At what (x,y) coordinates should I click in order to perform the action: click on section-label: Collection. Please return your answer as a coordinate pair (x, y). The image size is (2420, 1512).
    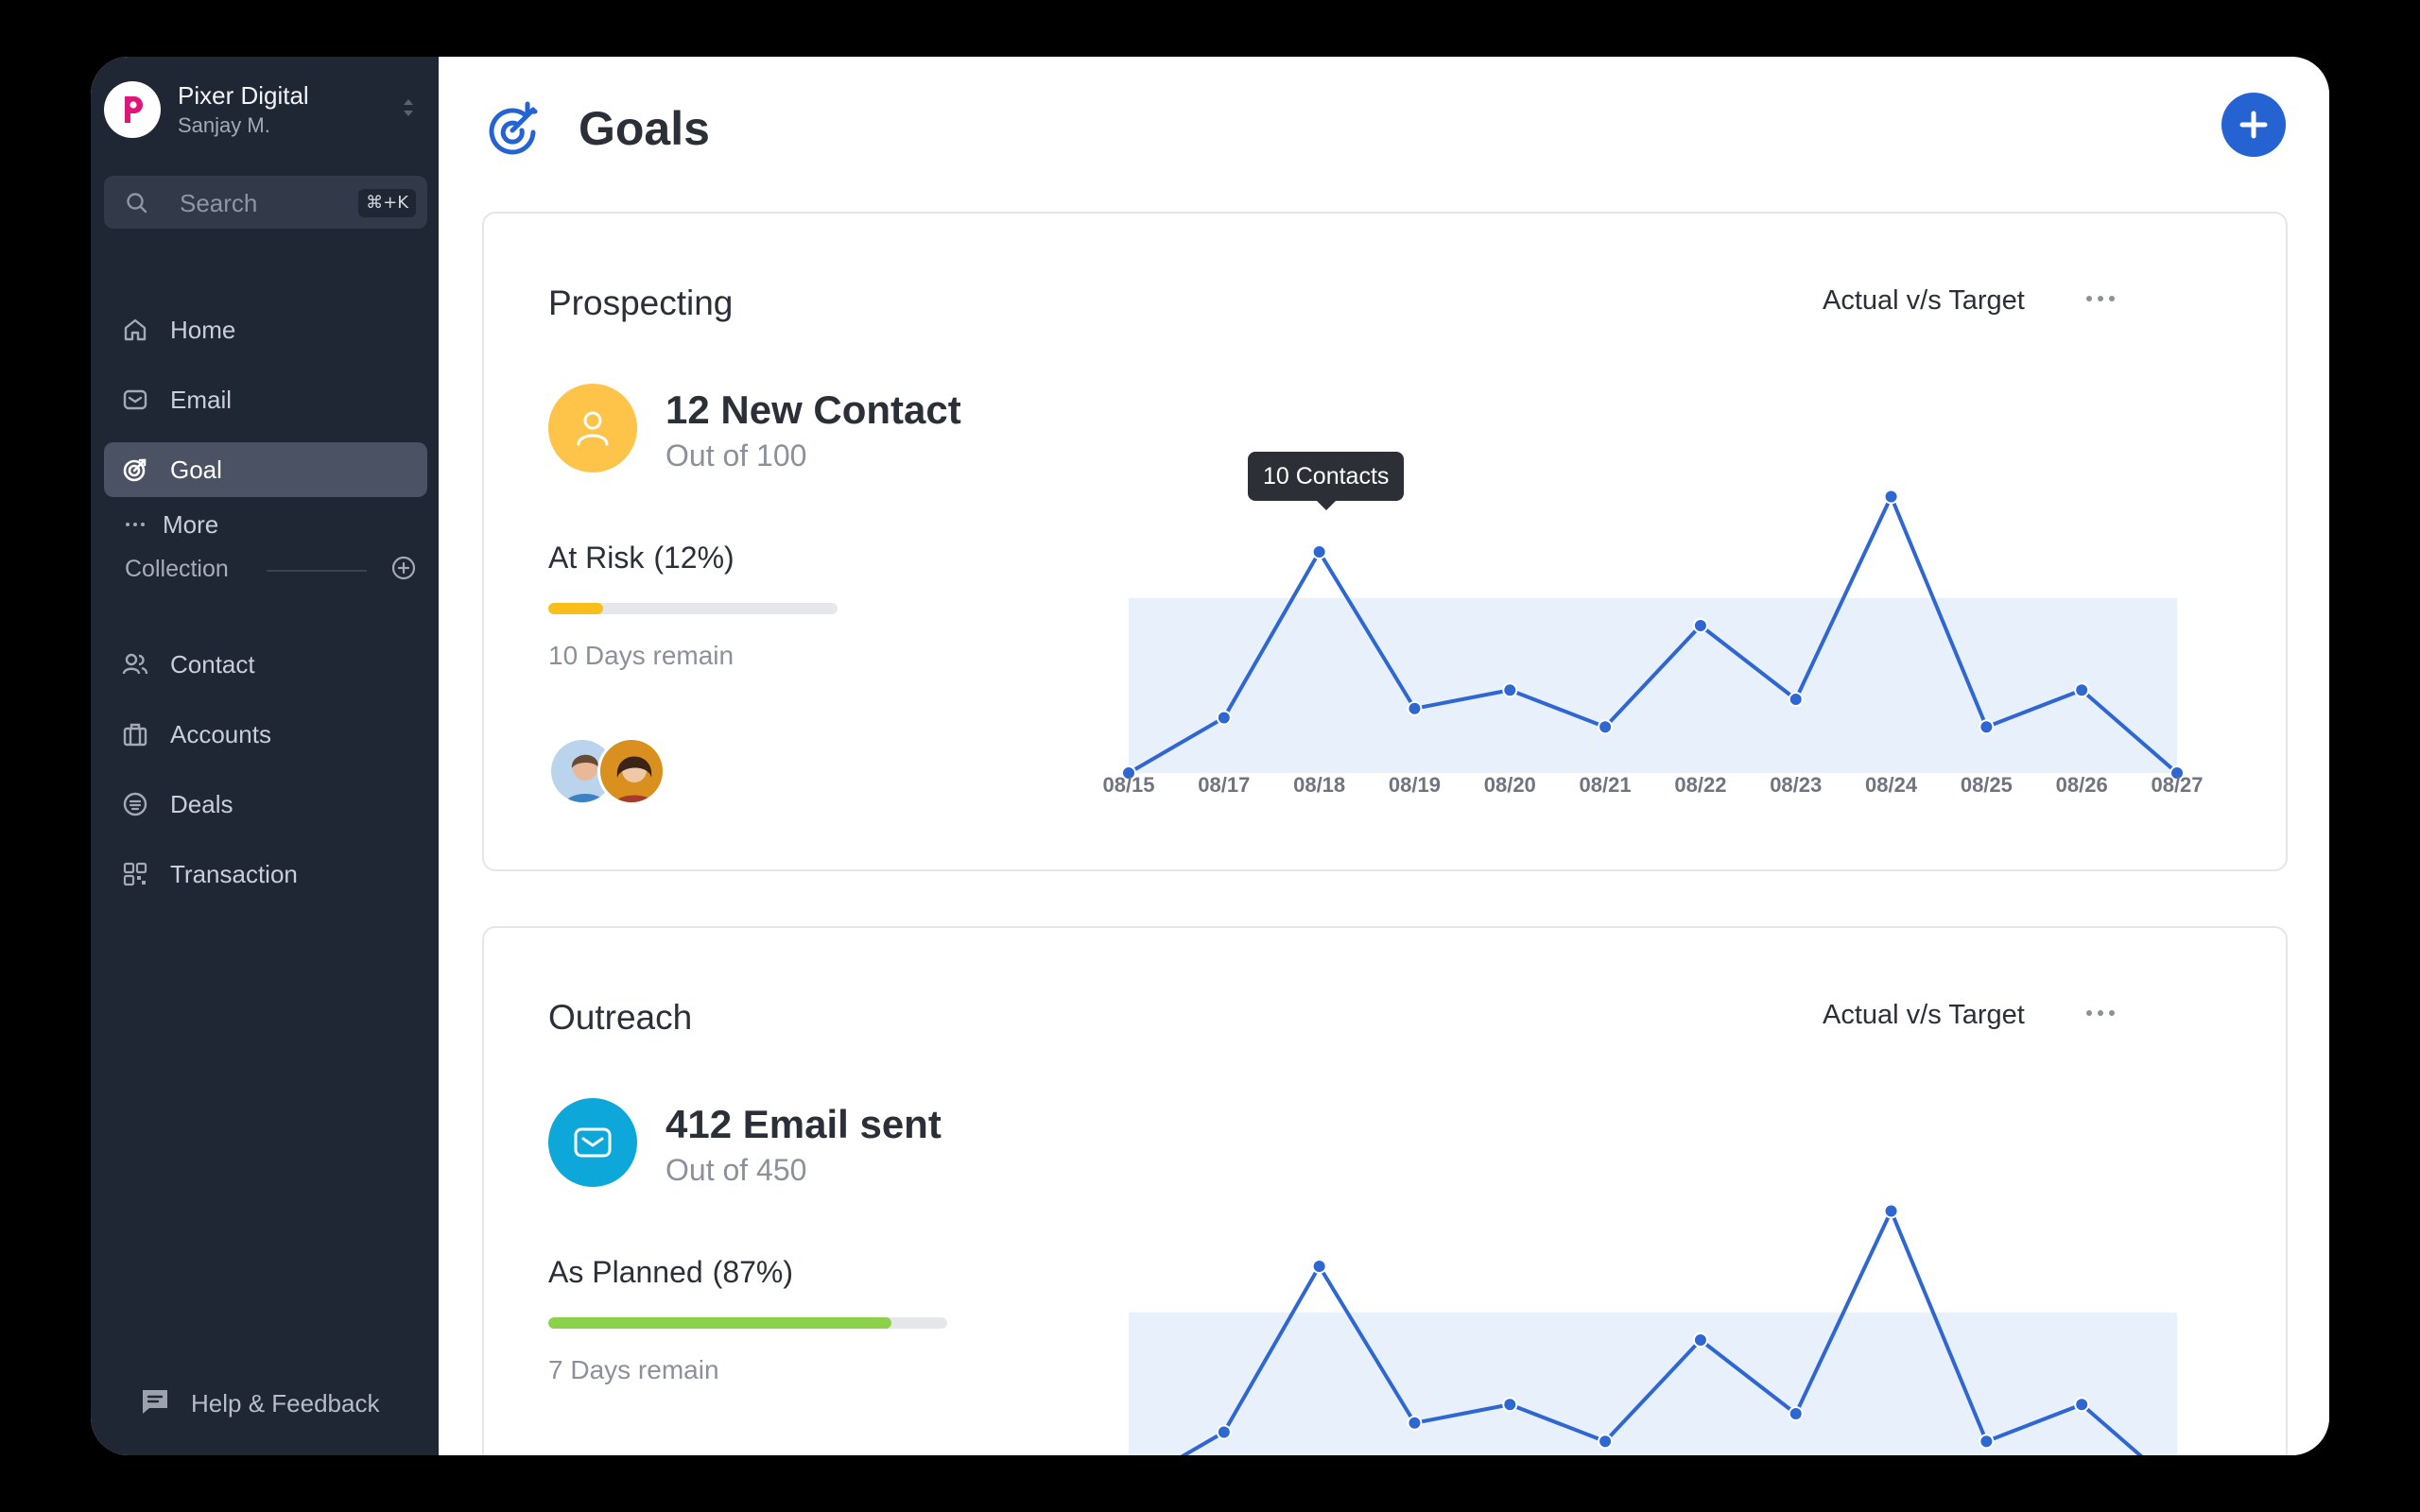
    Looking at the image, I should click on (177, 569).